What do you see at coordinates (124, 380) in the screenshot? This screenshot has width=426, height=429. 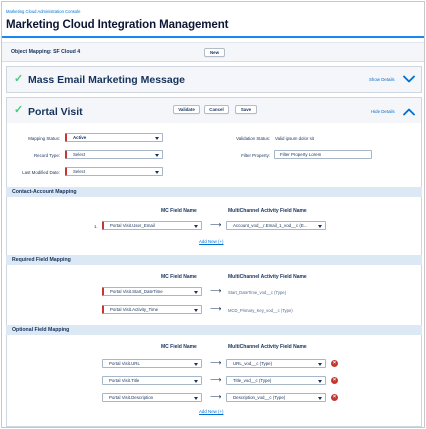 I see `mc-field-value: Portal Visit.Title` at bounding box center [124, 380].